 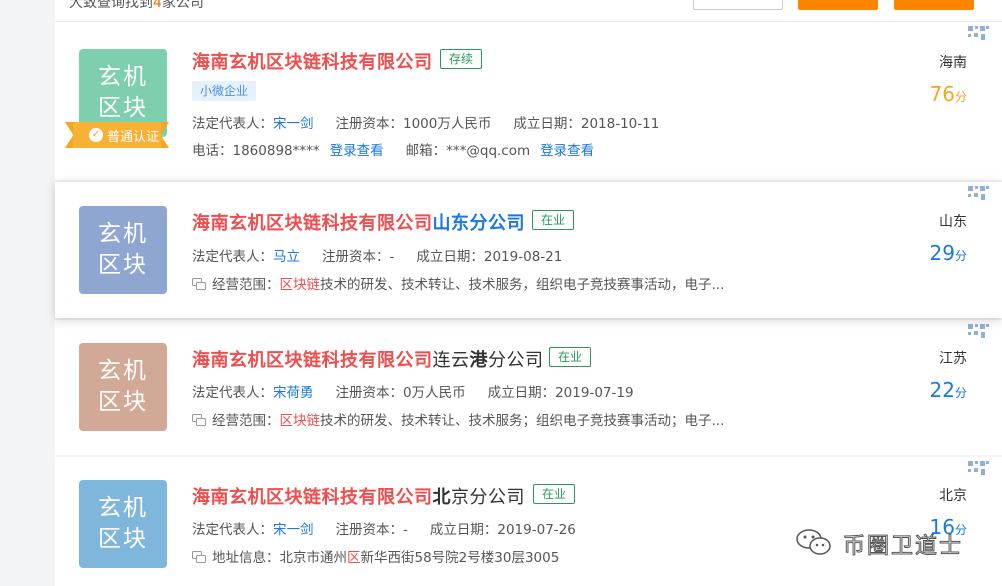 What do you see at coordinates (479, 223) in the screenshot?
I see `company-name-branch: 山东分公司` at bounding box center [479, 223].